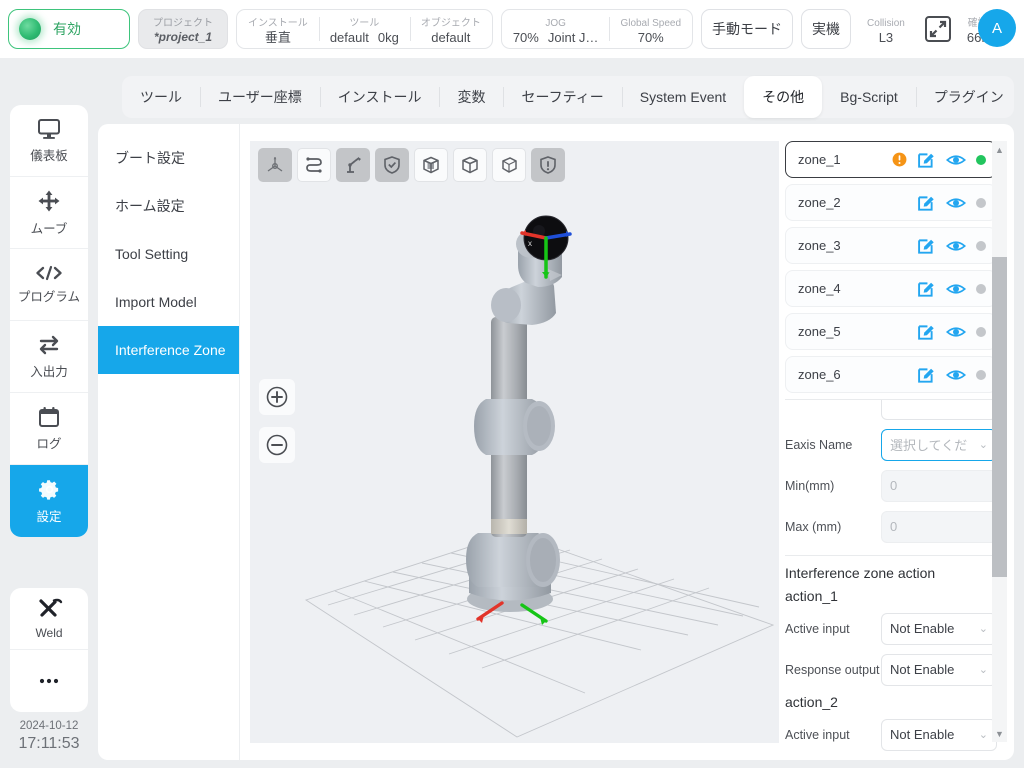 This screenshot has width=1024, height=768. What do you see at coordinates (939, 410) in the screenshot?
I see `clipped-field-control` at bounding box center [939, 410].